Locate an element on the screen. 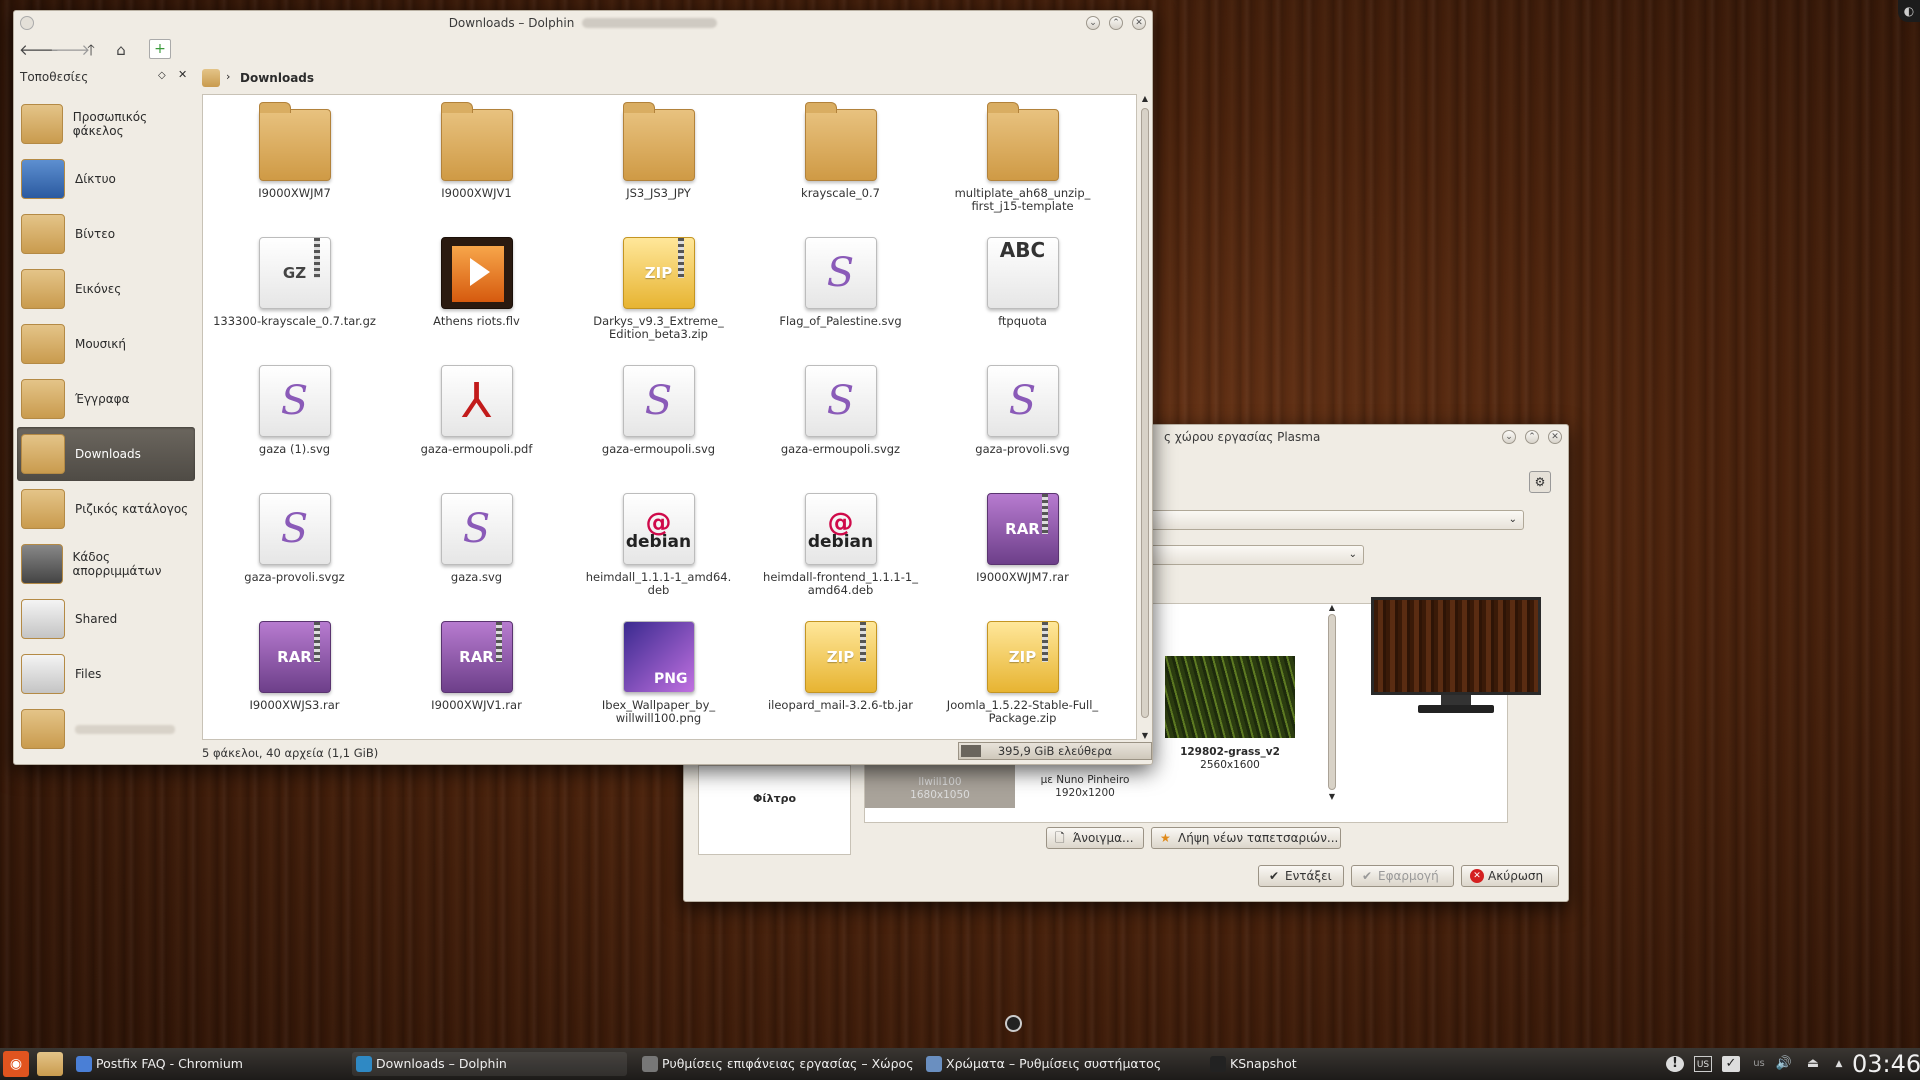 The width and height of the screenshot is (1920, 1080). tasks-icon: ✓ is located at coordinates (1731, 1064).